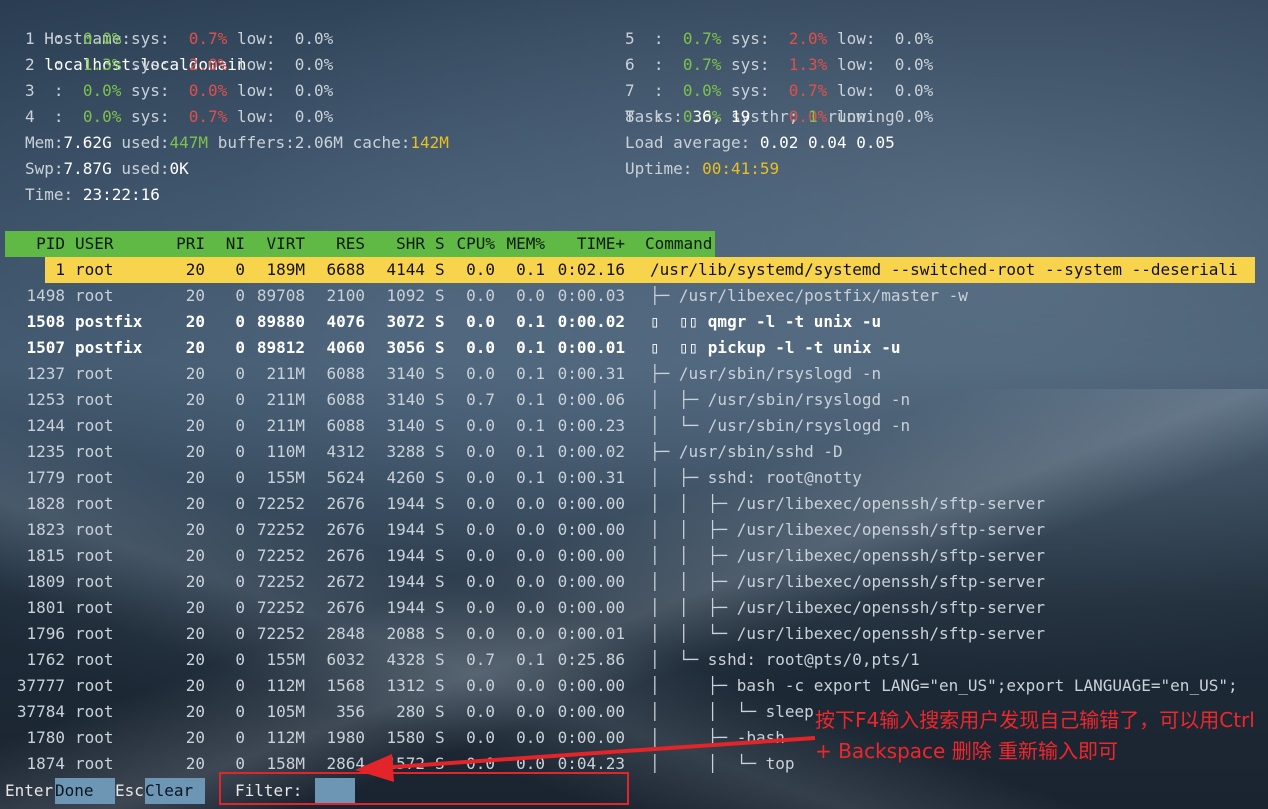 This screenshot has width=1268, height=809. What do you see at coordinates (45, 503) in the screenshot?
I see `cell-pid: 1828` at bounding box center [45, 503].